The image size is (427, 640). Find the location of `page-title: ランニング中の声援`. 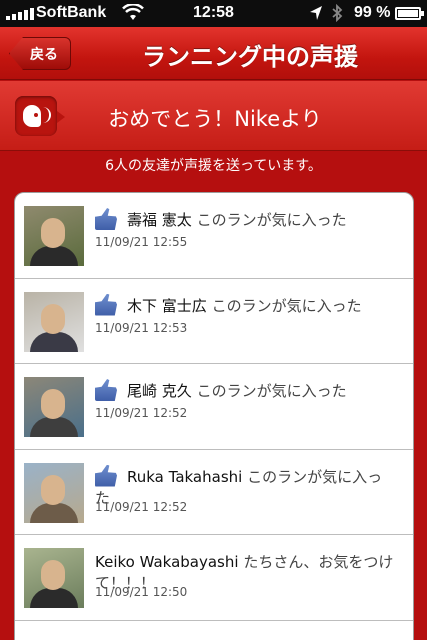

page-title: ランニング中の声援 is located at coordinates (250, 57).